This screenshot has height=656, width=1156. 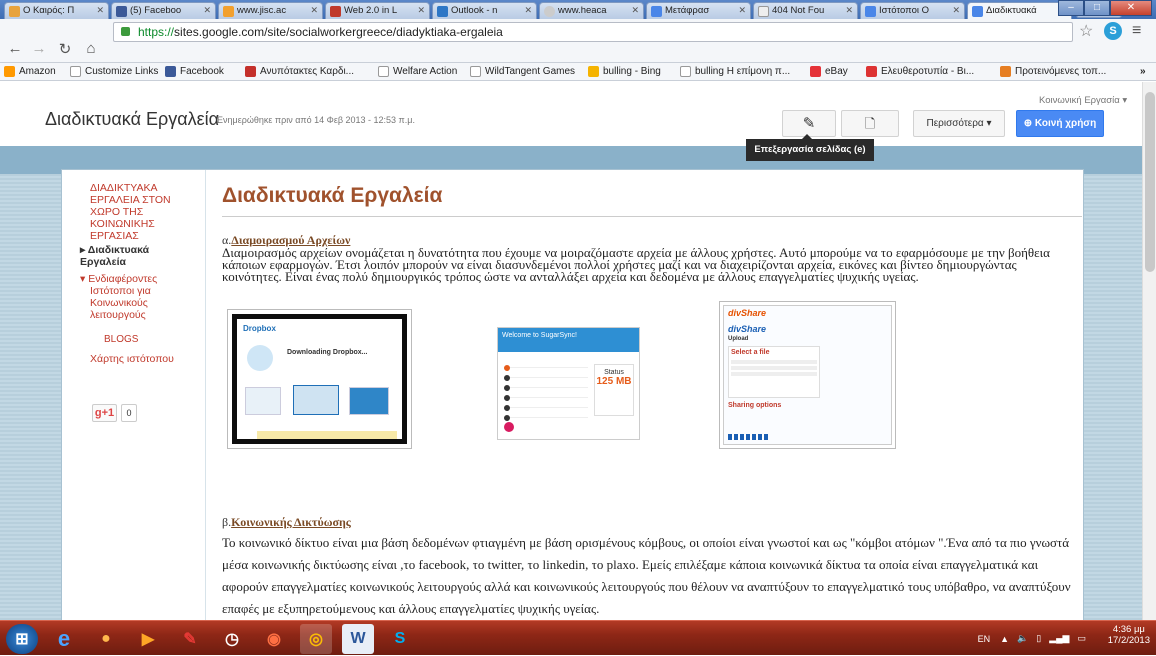 I want to click on share-button: ⊕ Κοινή χρήση, so click(x=1060, y=123).